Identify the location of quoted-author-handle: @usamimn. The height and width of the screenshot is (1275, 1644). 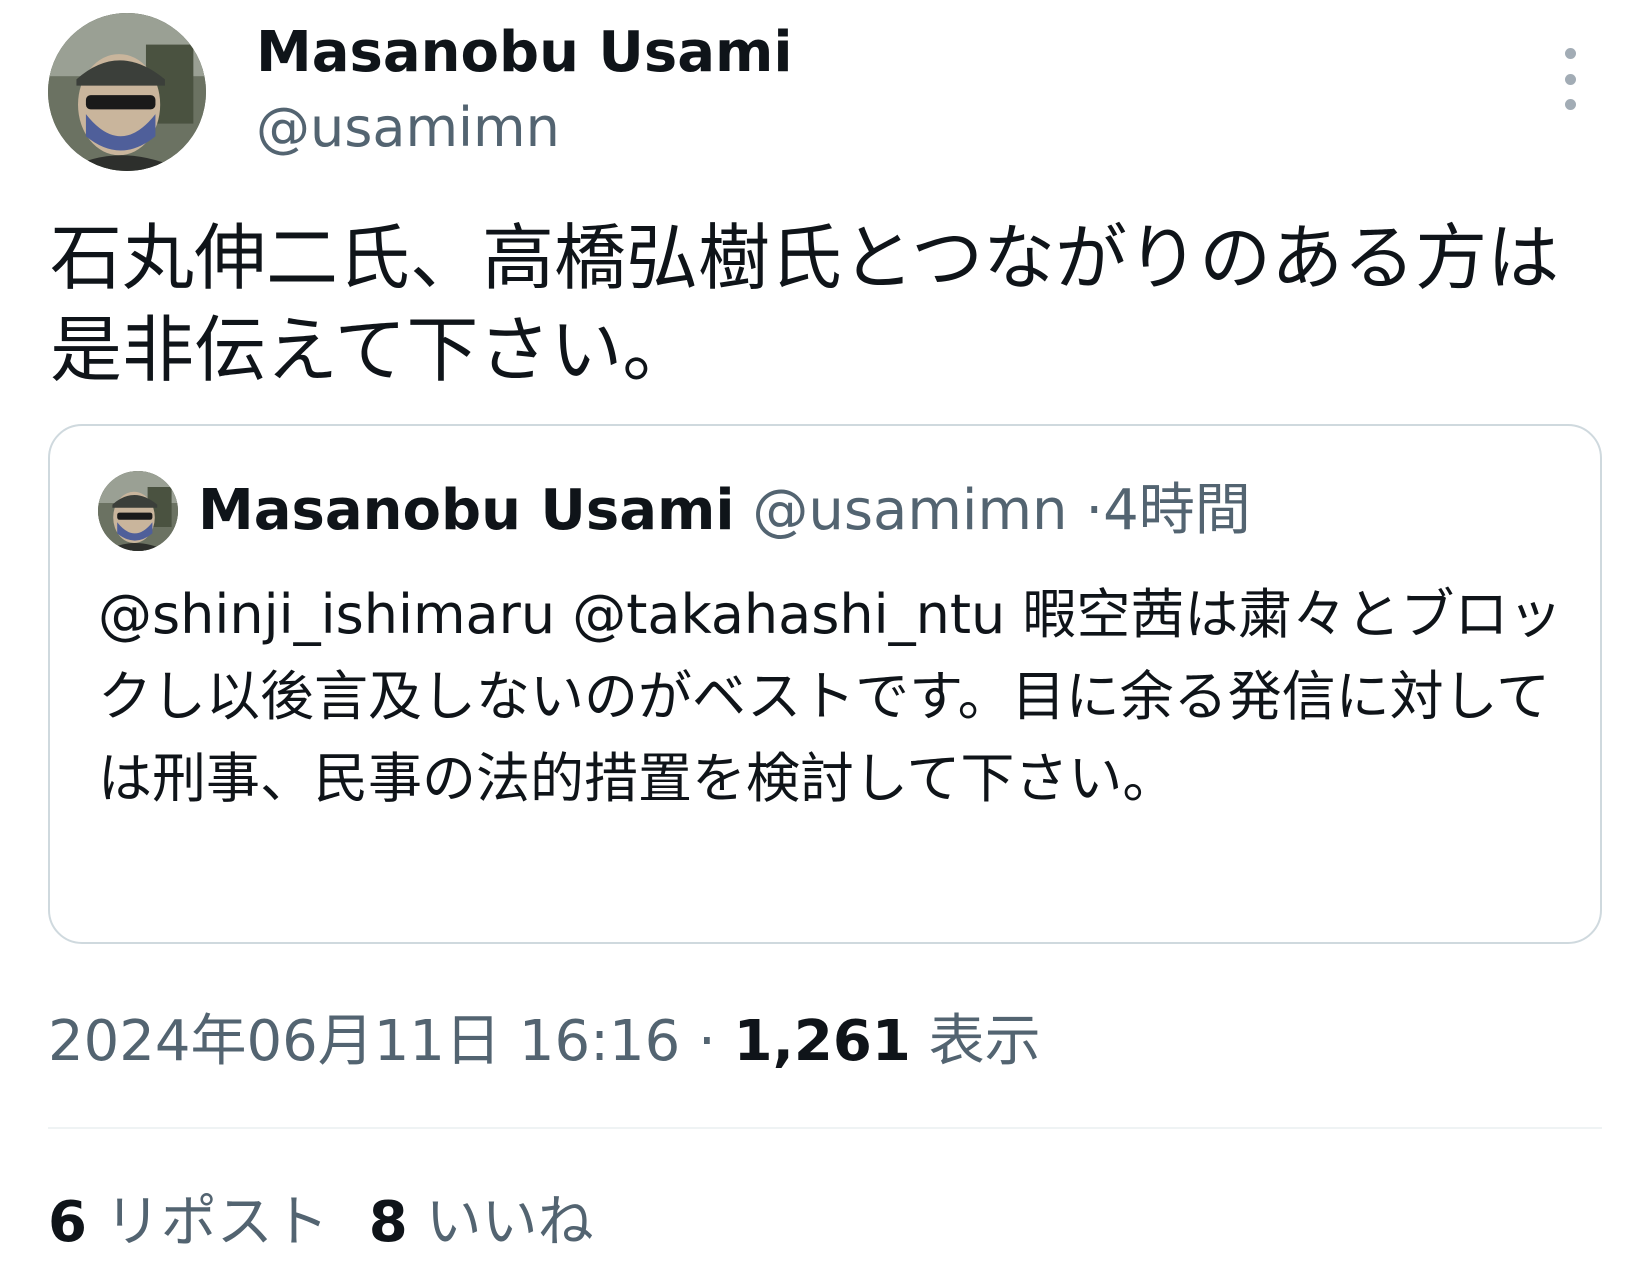
(910, 510).